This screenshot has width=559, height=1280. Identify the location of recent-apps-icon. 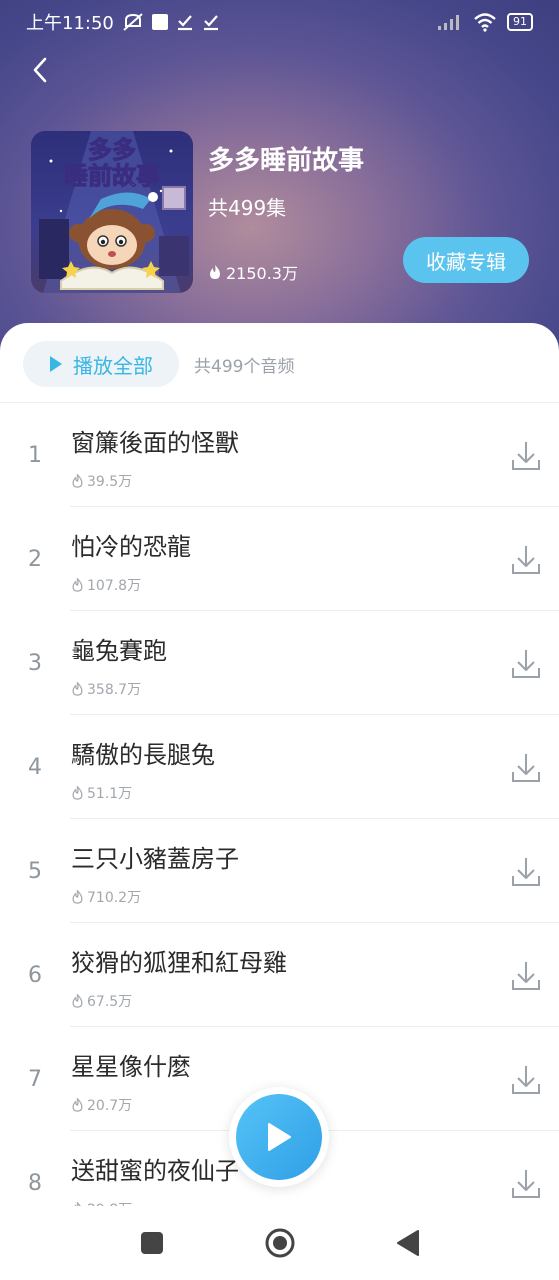
(152, 1243).